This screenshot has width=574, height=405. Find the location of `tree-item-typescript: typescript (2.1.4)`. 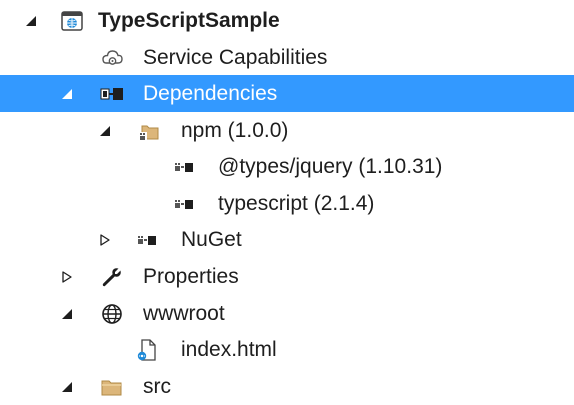

tree-item-typescript: typescript (2.1.4) is located at coordinates (287, 203).